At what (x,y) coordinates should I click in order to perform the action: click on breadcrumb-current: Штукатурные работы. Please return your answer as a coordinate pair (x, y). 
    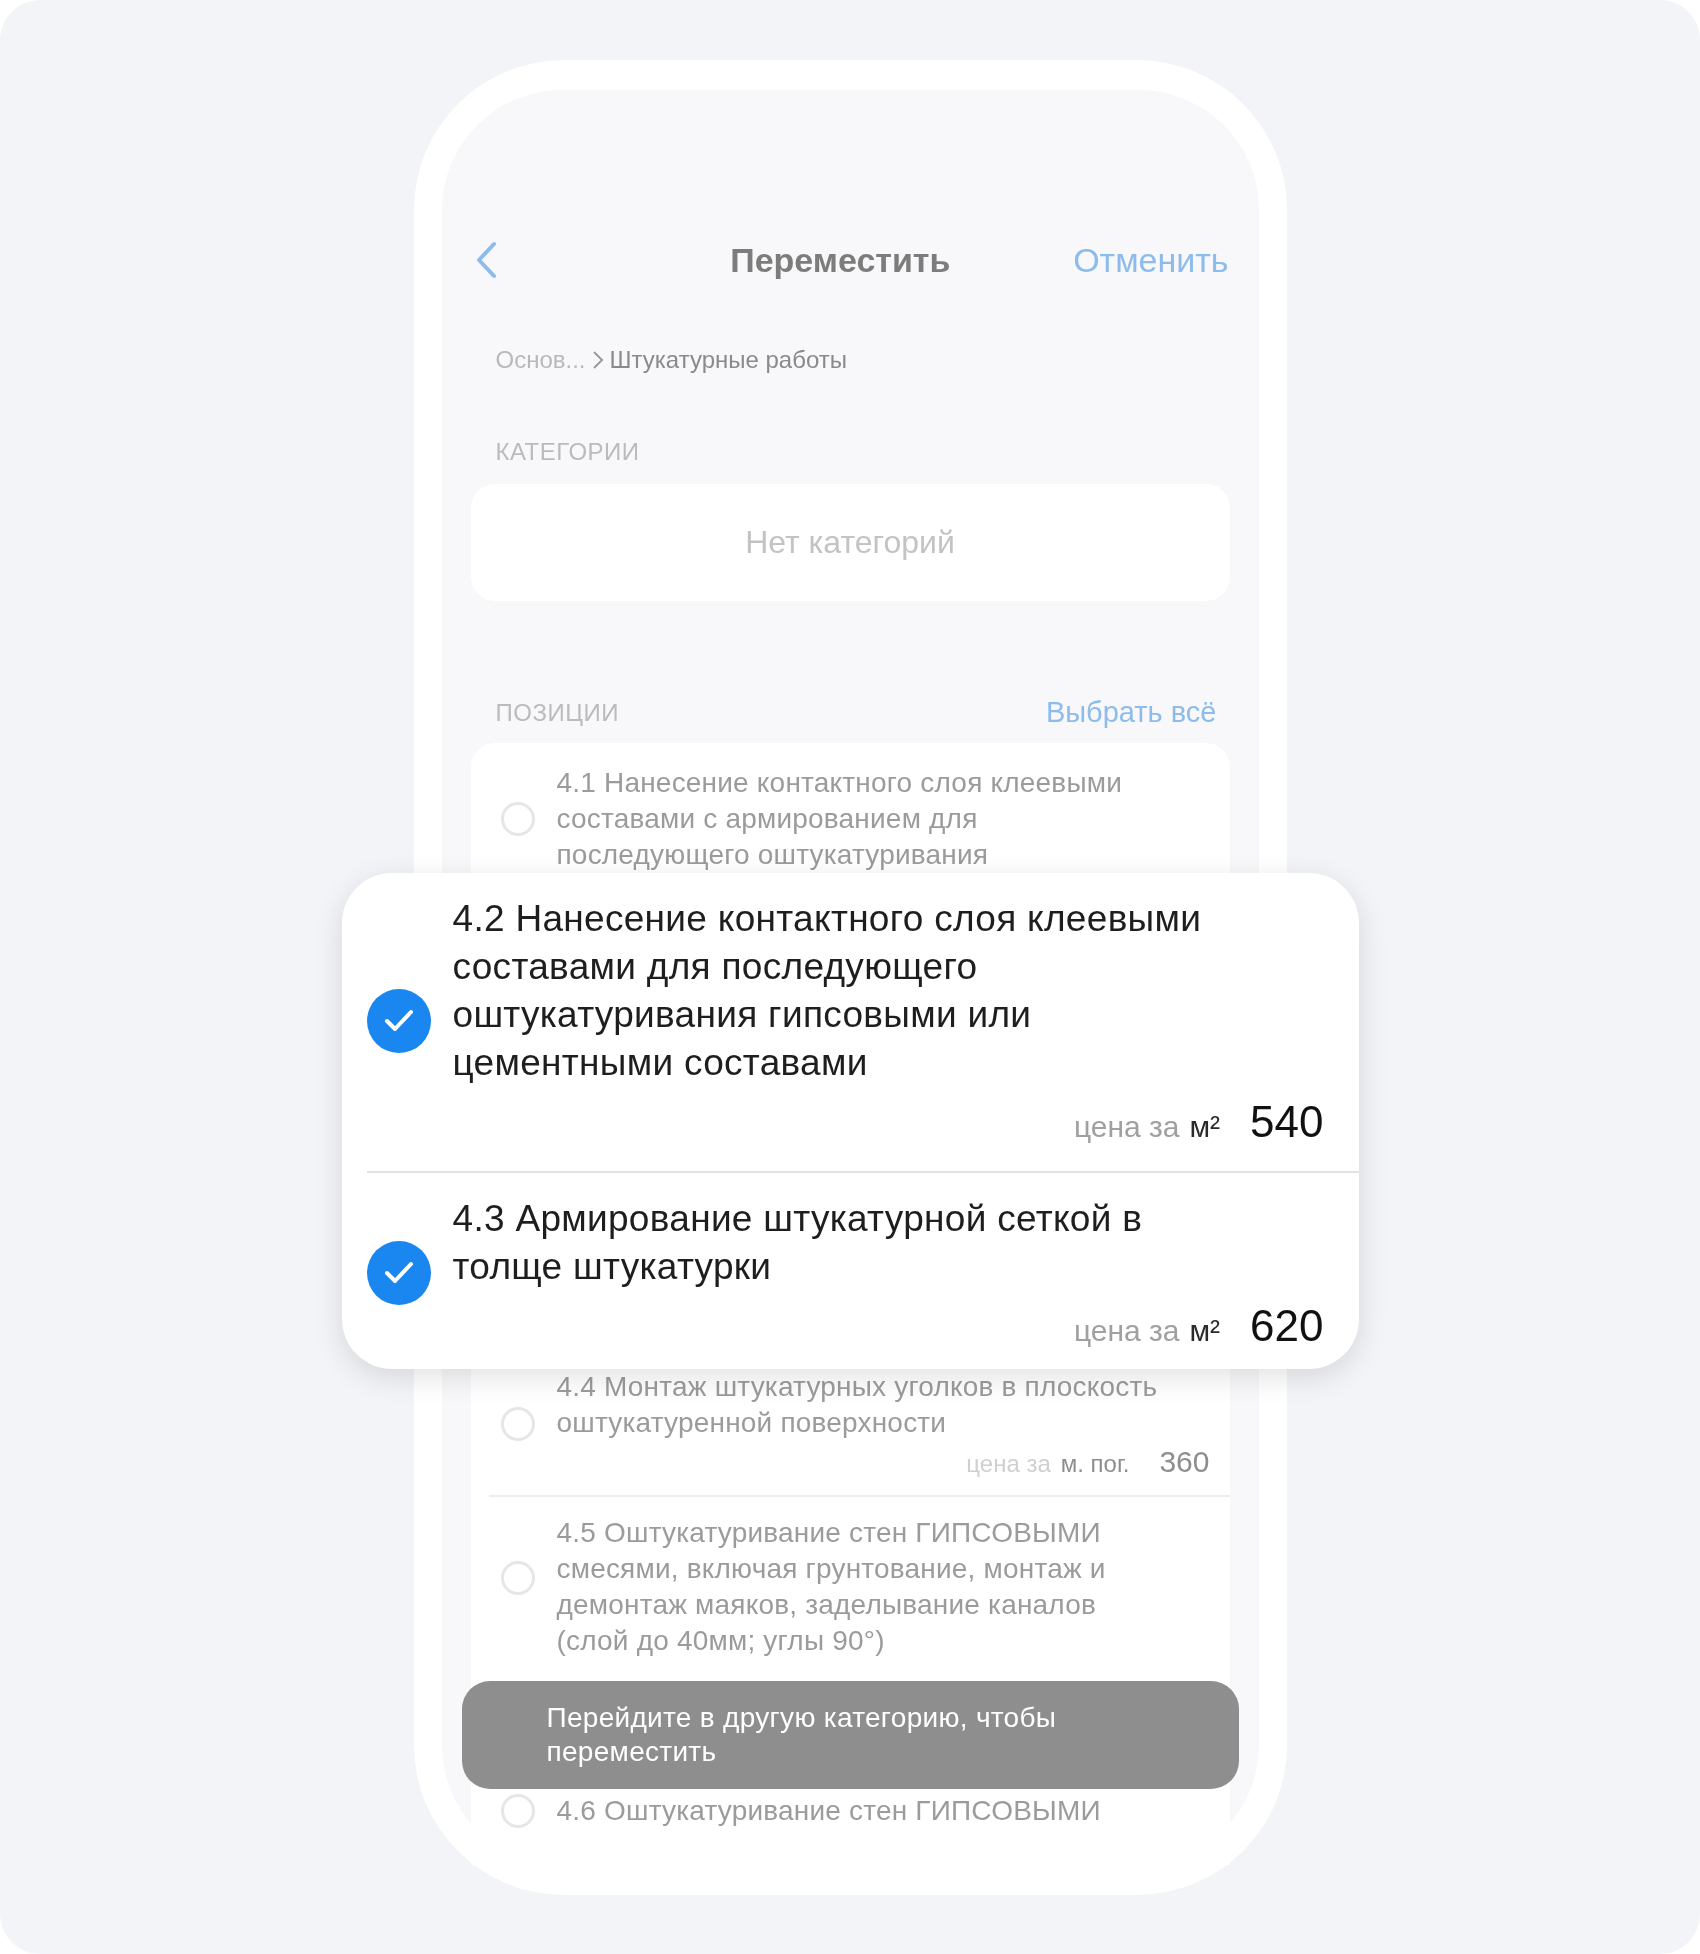
    Looking at the image, I should click on (728, 360).